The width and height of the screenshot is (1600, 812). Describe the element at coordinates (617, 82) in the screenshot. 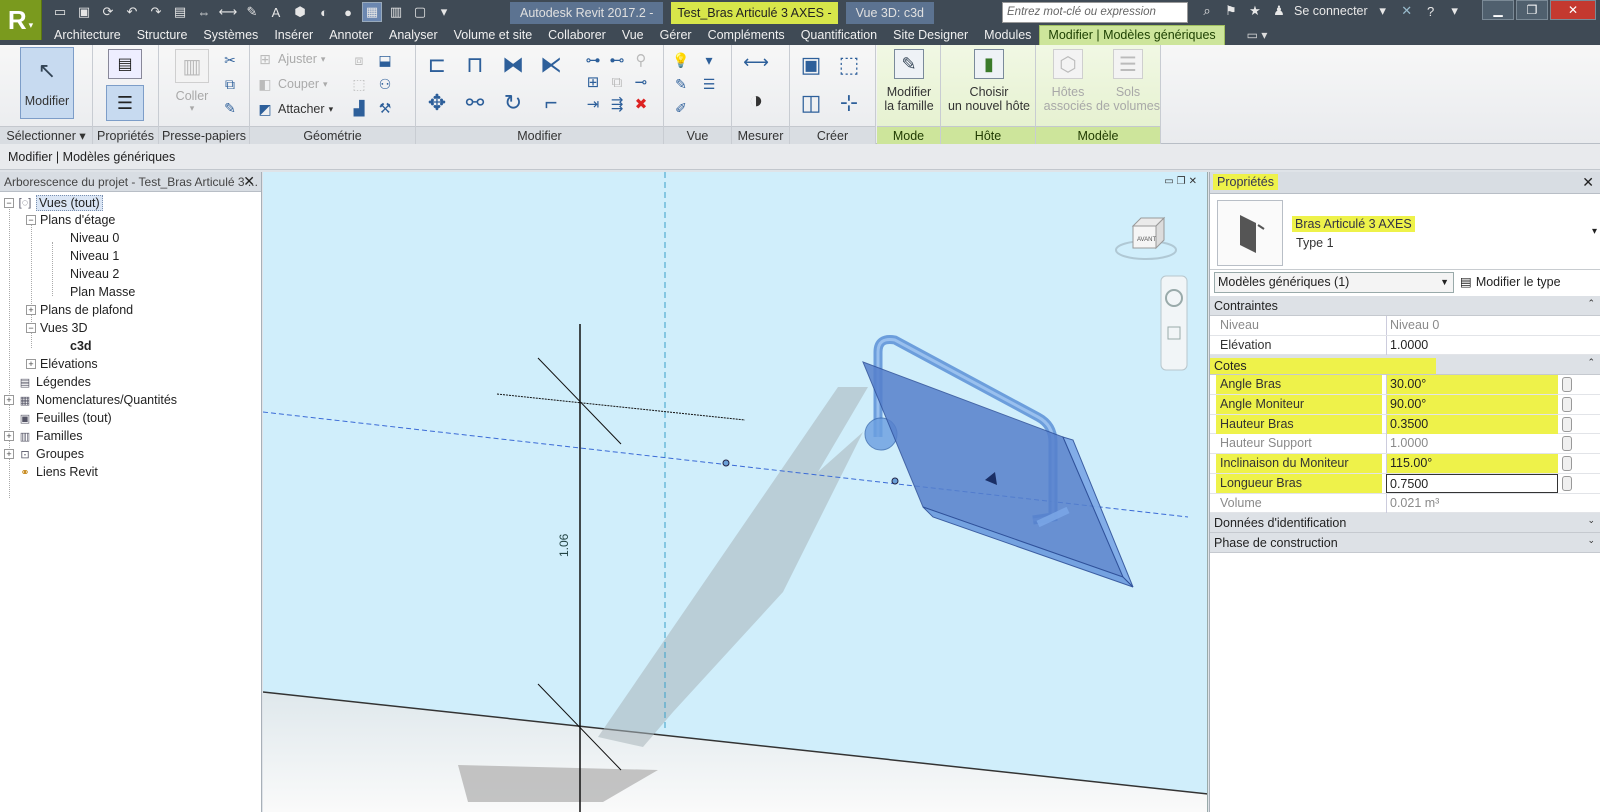

I see `scale-icon: ⧉` at that location.